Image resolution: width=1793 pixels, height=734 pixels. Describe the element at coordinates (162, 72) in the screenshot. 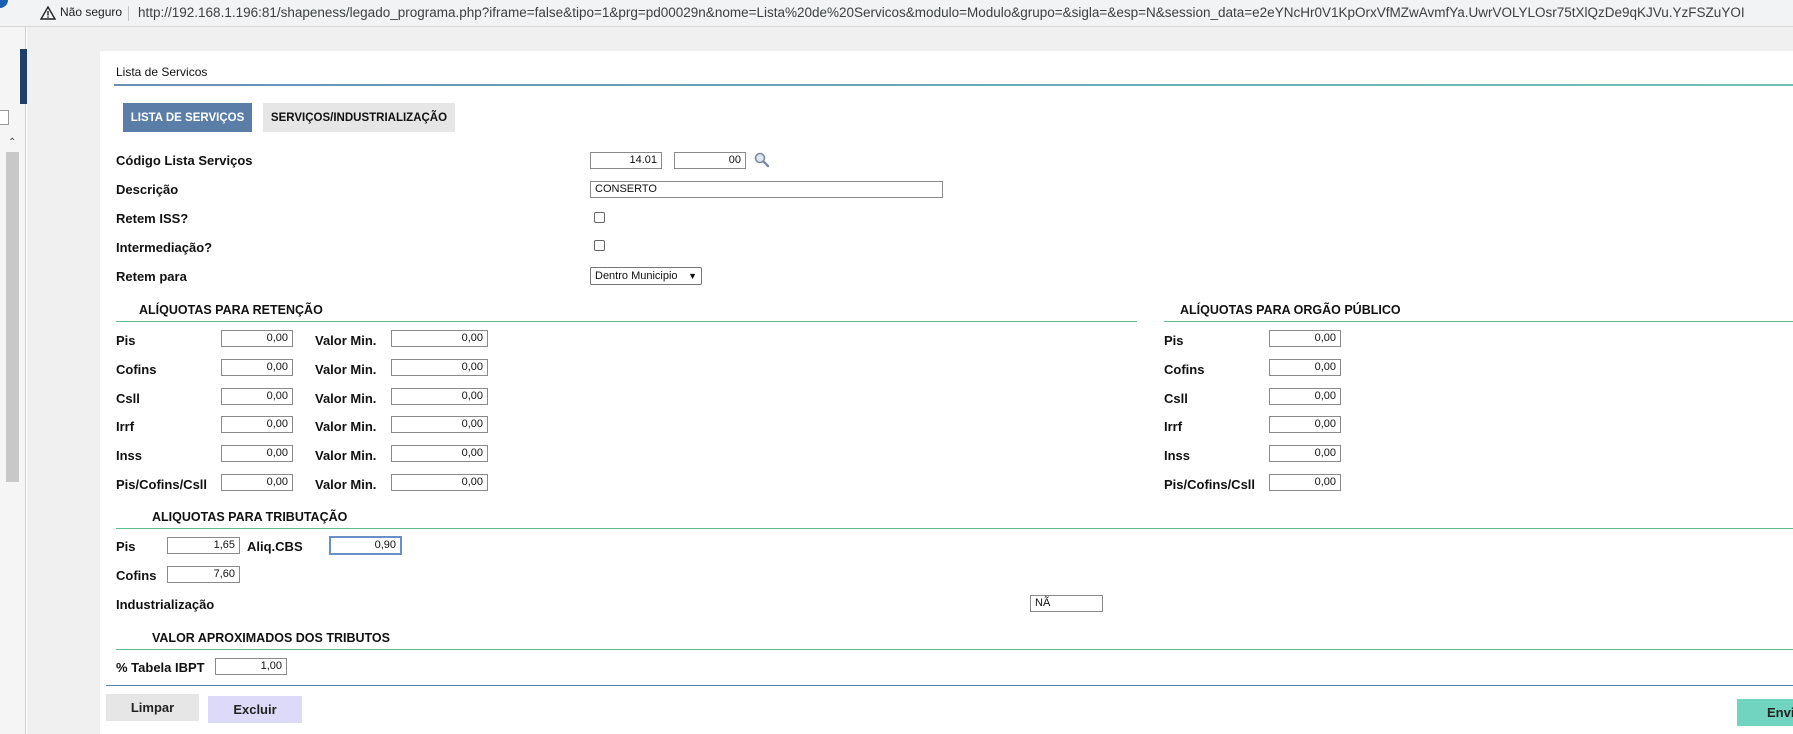

I see `page-title: Lista de Servicos` at that location.